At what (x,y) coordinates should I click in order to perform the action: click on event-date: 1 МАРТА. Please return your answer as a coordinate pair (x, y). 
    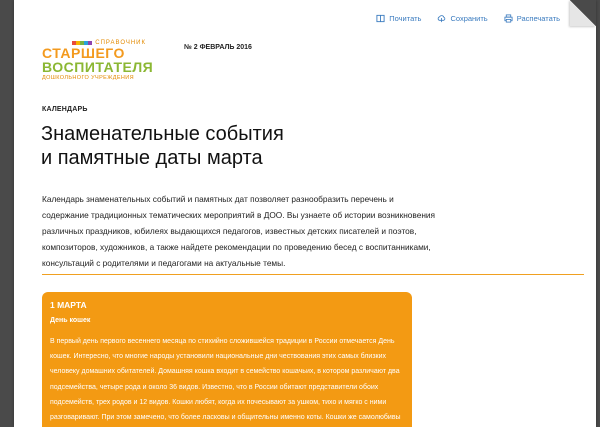
    Looking at the image, I should click on (68, 305).